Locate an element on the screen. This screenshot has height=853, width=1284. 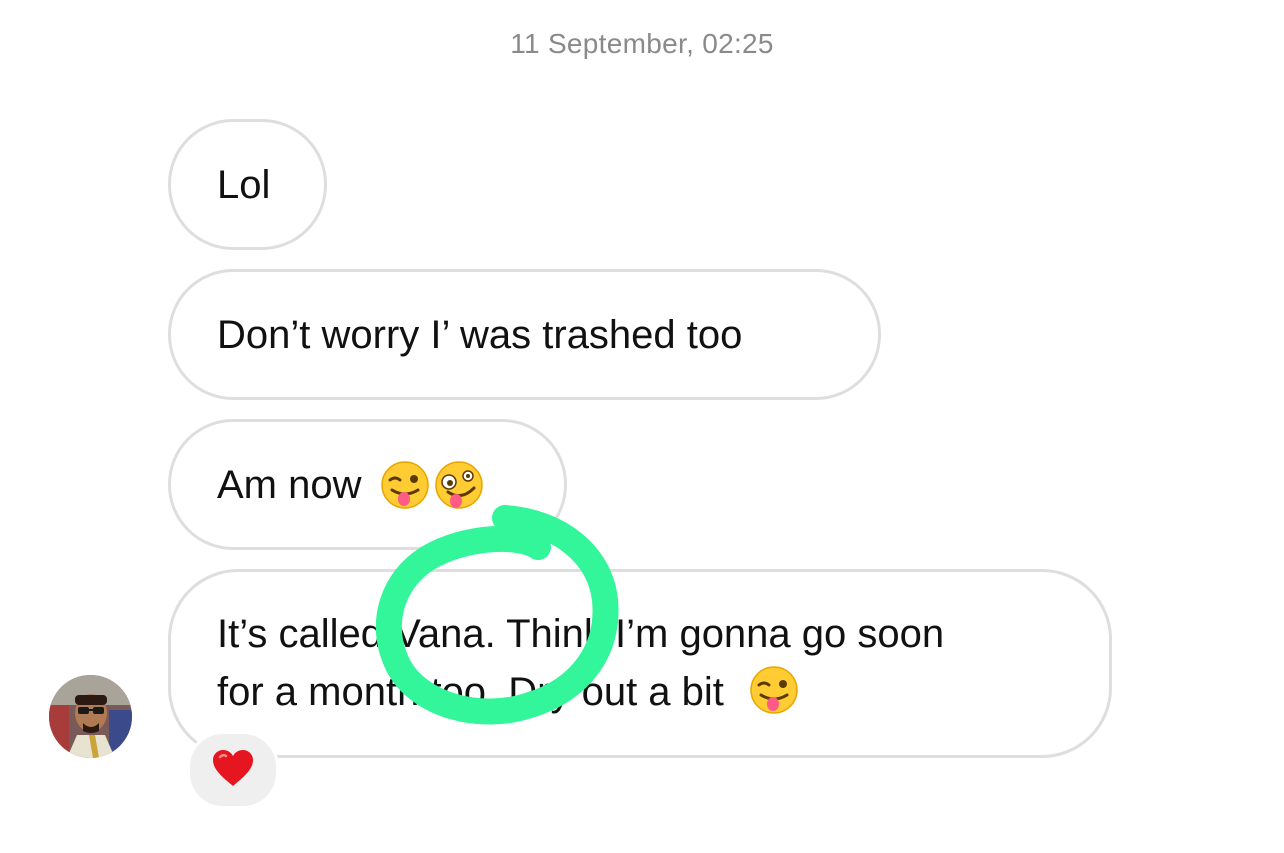
message-text: Am now is located at coordinates (289, 484).